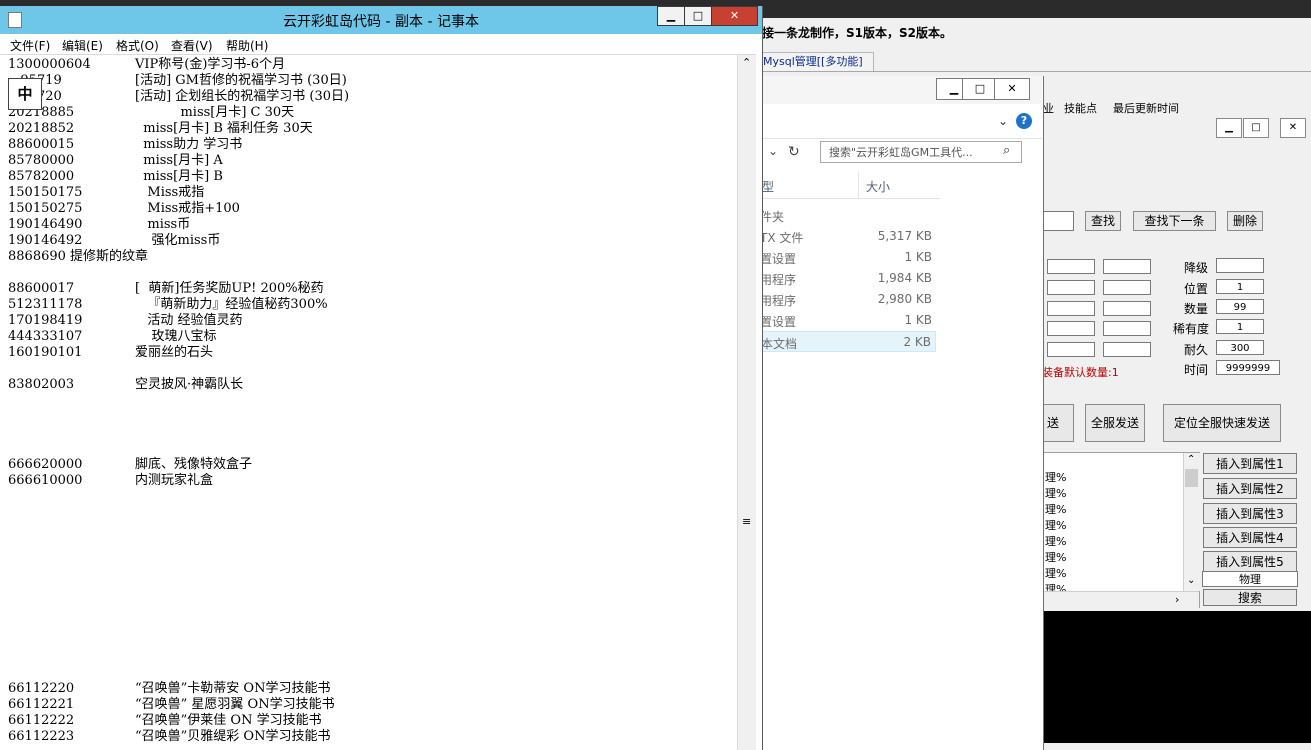  I want to click on file-row: 用程序 1,984 KB, so click(838, 278).